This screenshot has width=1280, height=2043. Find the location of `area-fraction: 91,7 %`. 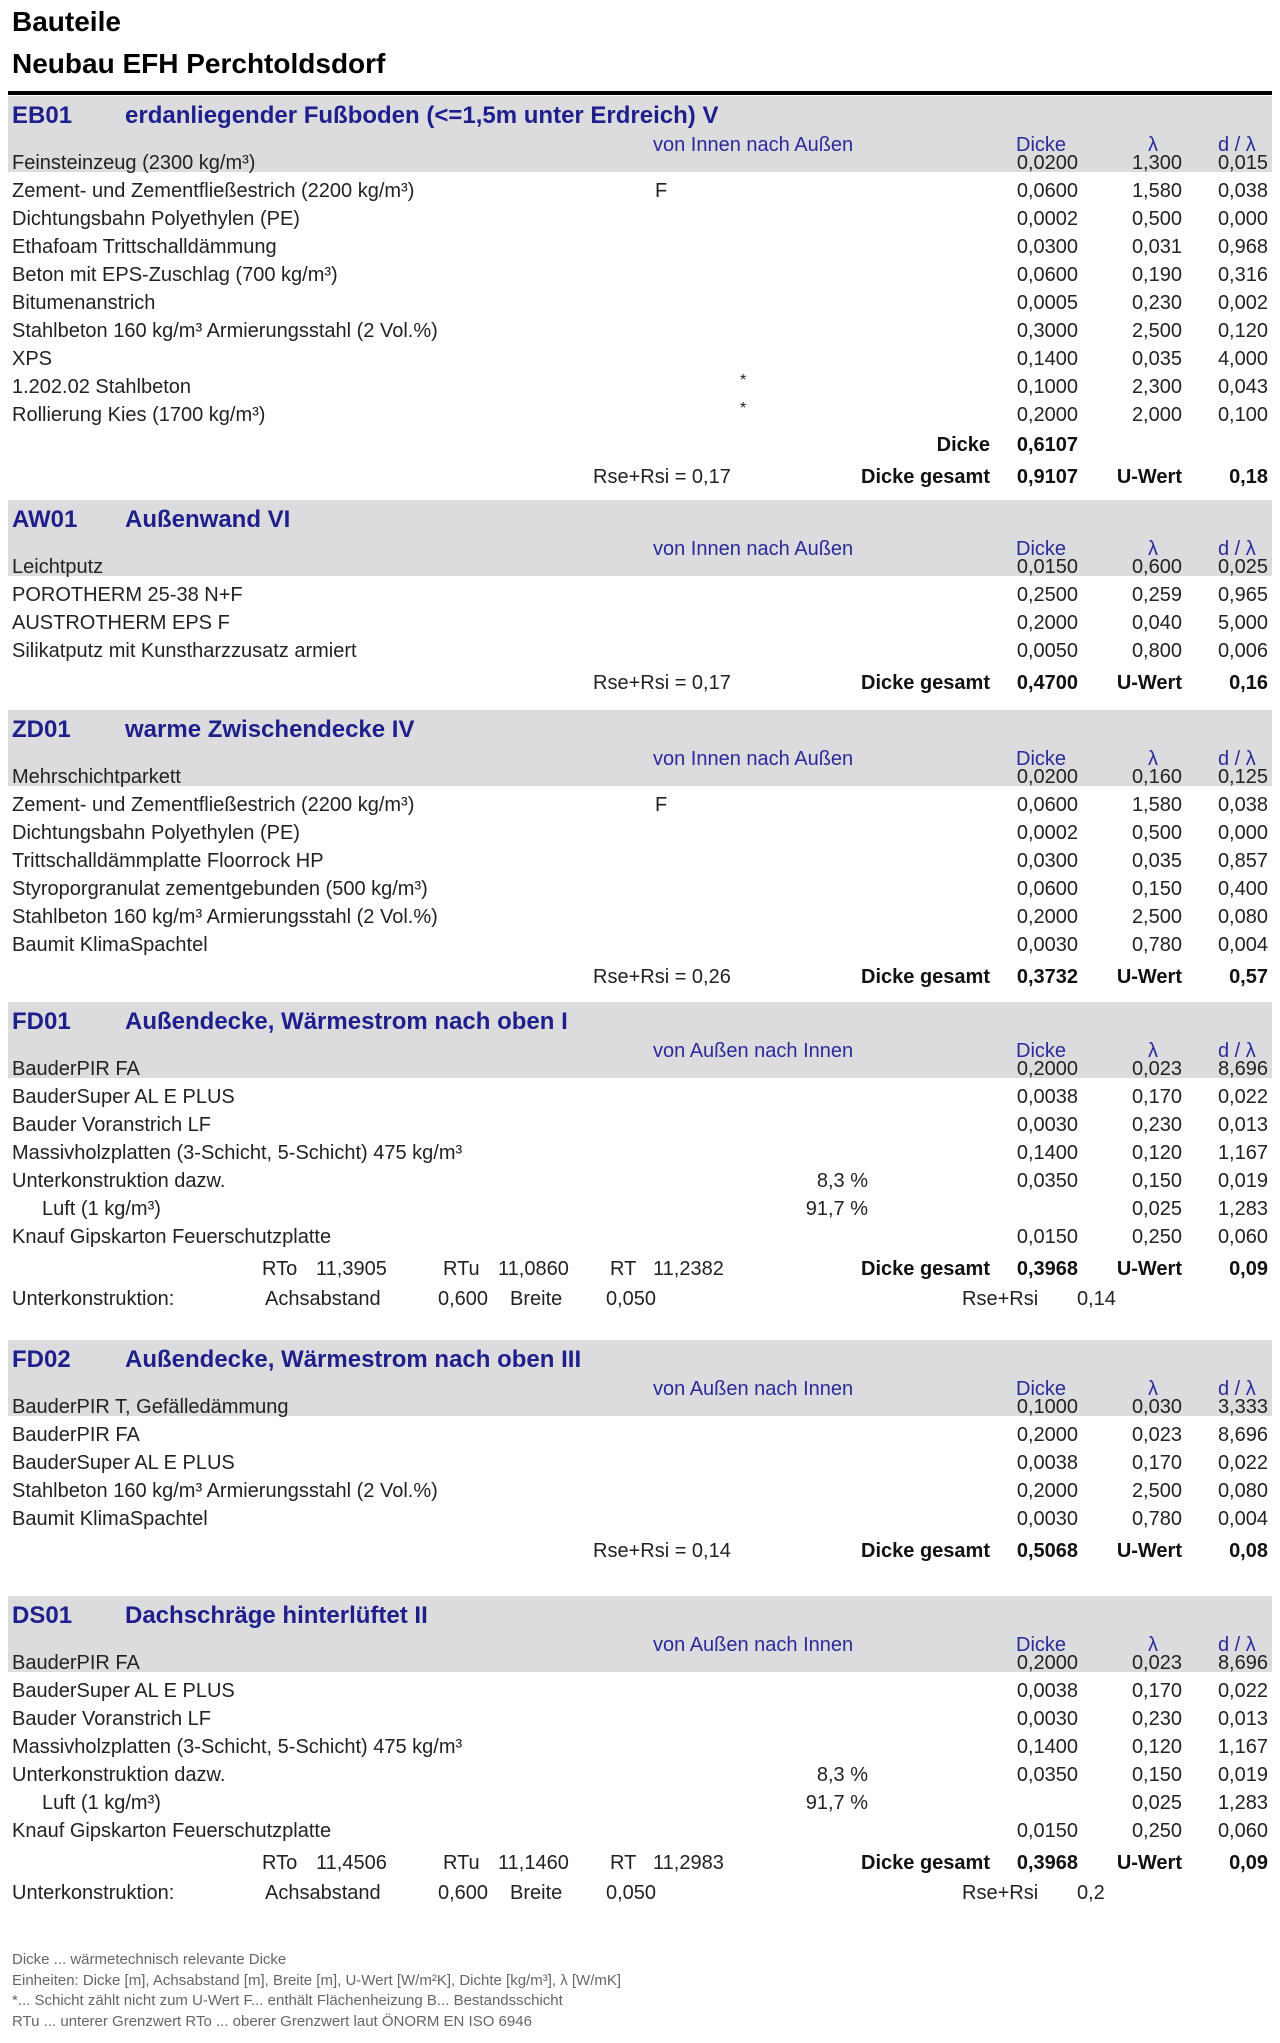

area-fraction: 91,7 % is located at coordinates (836, 1209).